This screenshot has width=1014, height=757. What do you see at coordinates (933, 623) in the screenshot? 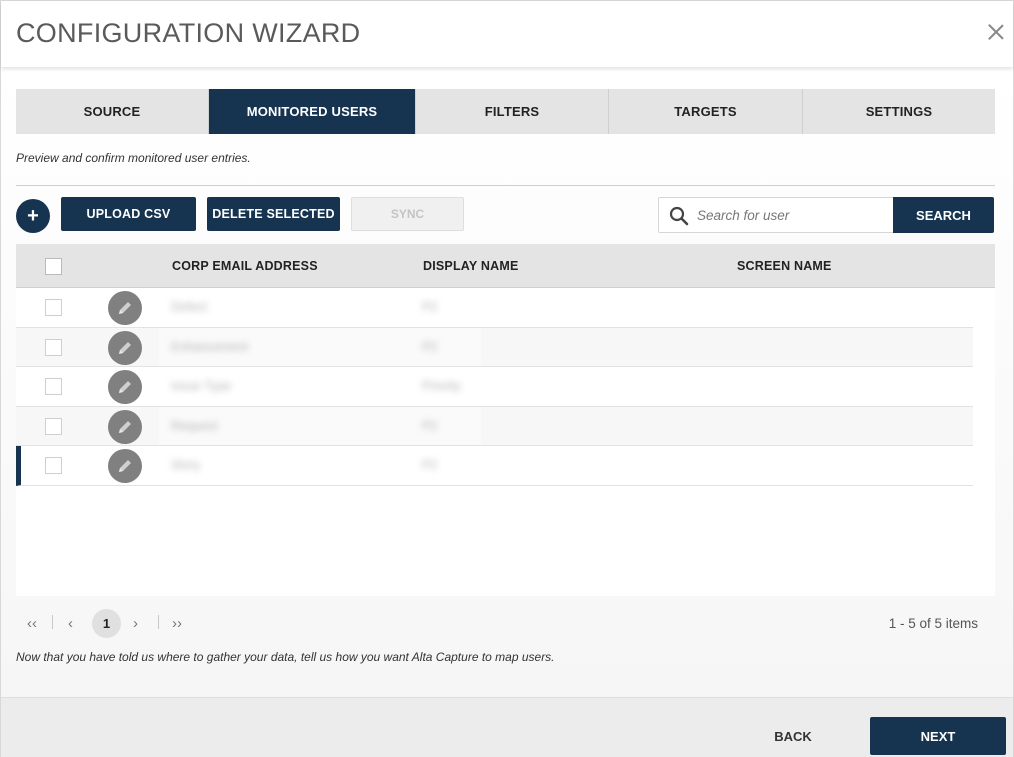
I see `pager-info: 1 - 5 of 5 items` at bounding box center [933, 623].